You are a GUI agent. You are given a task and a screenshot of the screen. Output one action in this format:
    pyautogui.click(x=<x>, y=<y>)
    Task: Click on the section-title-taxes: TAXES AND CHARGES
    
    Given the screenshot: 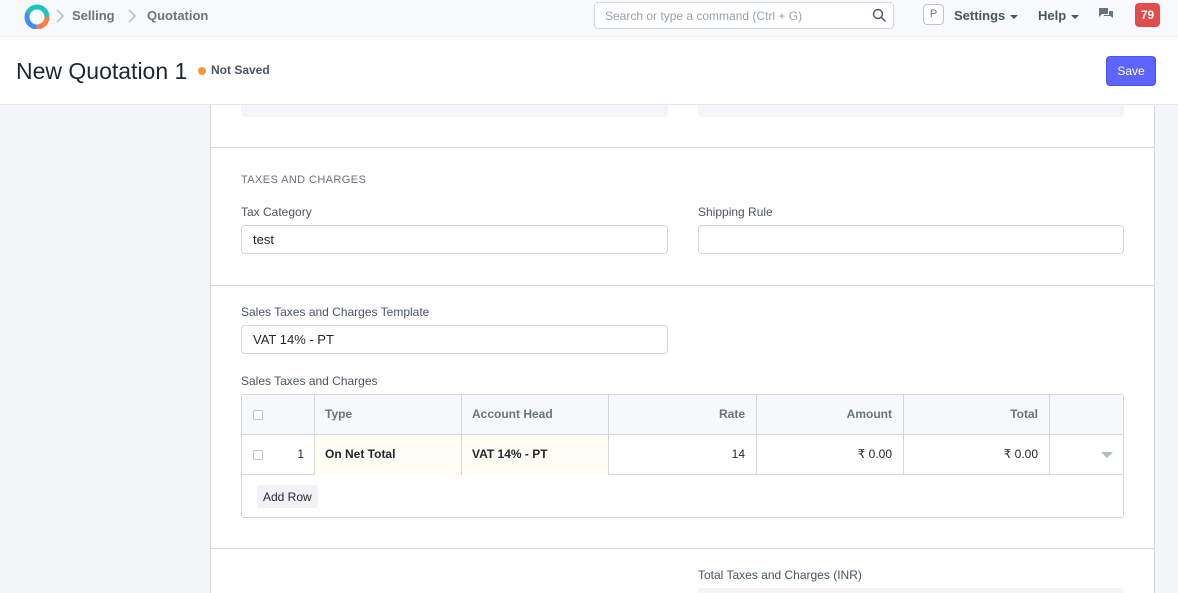 What is the action you would take?
    pyautogui.click(x=304, y=180)
    